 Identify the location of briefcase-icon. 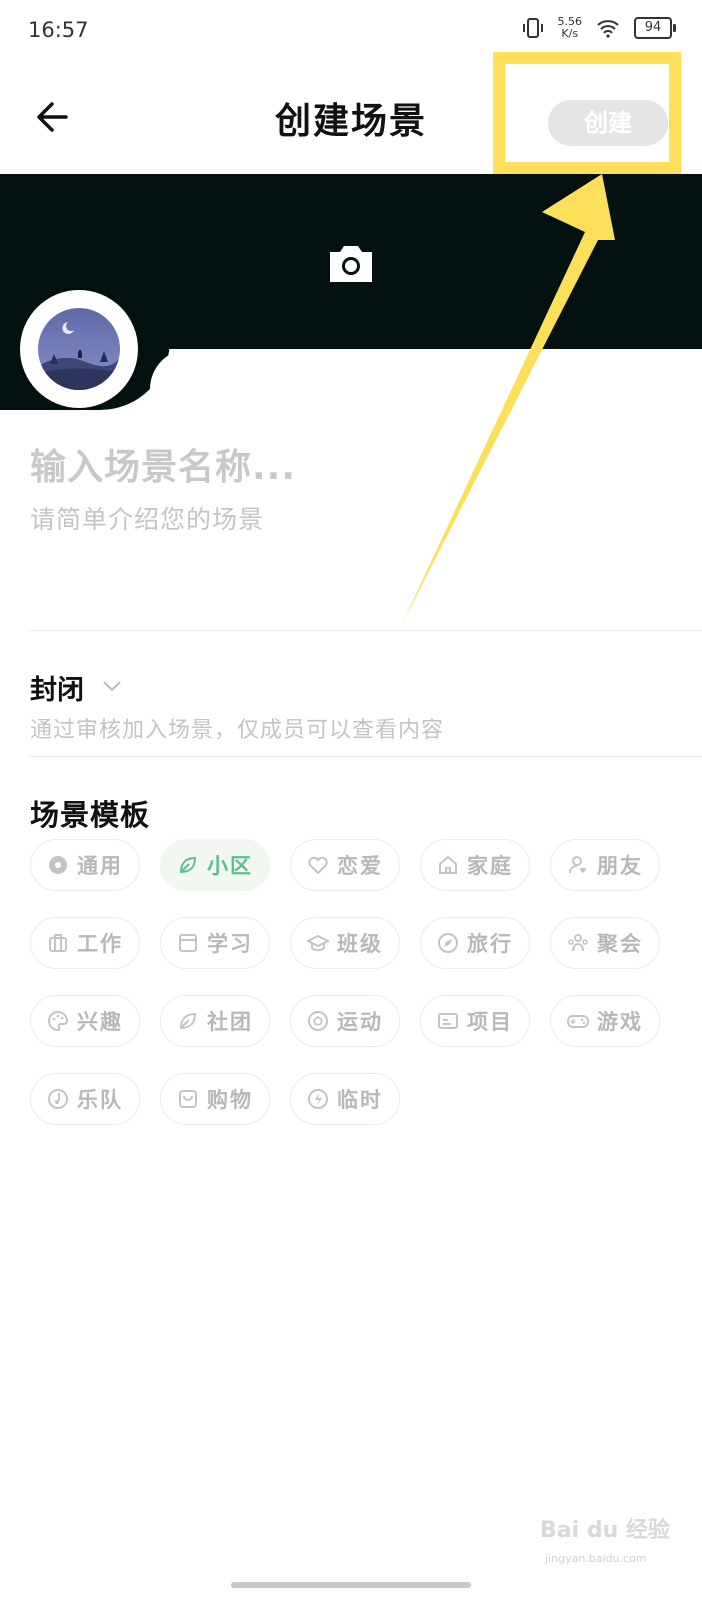
(58, 943).